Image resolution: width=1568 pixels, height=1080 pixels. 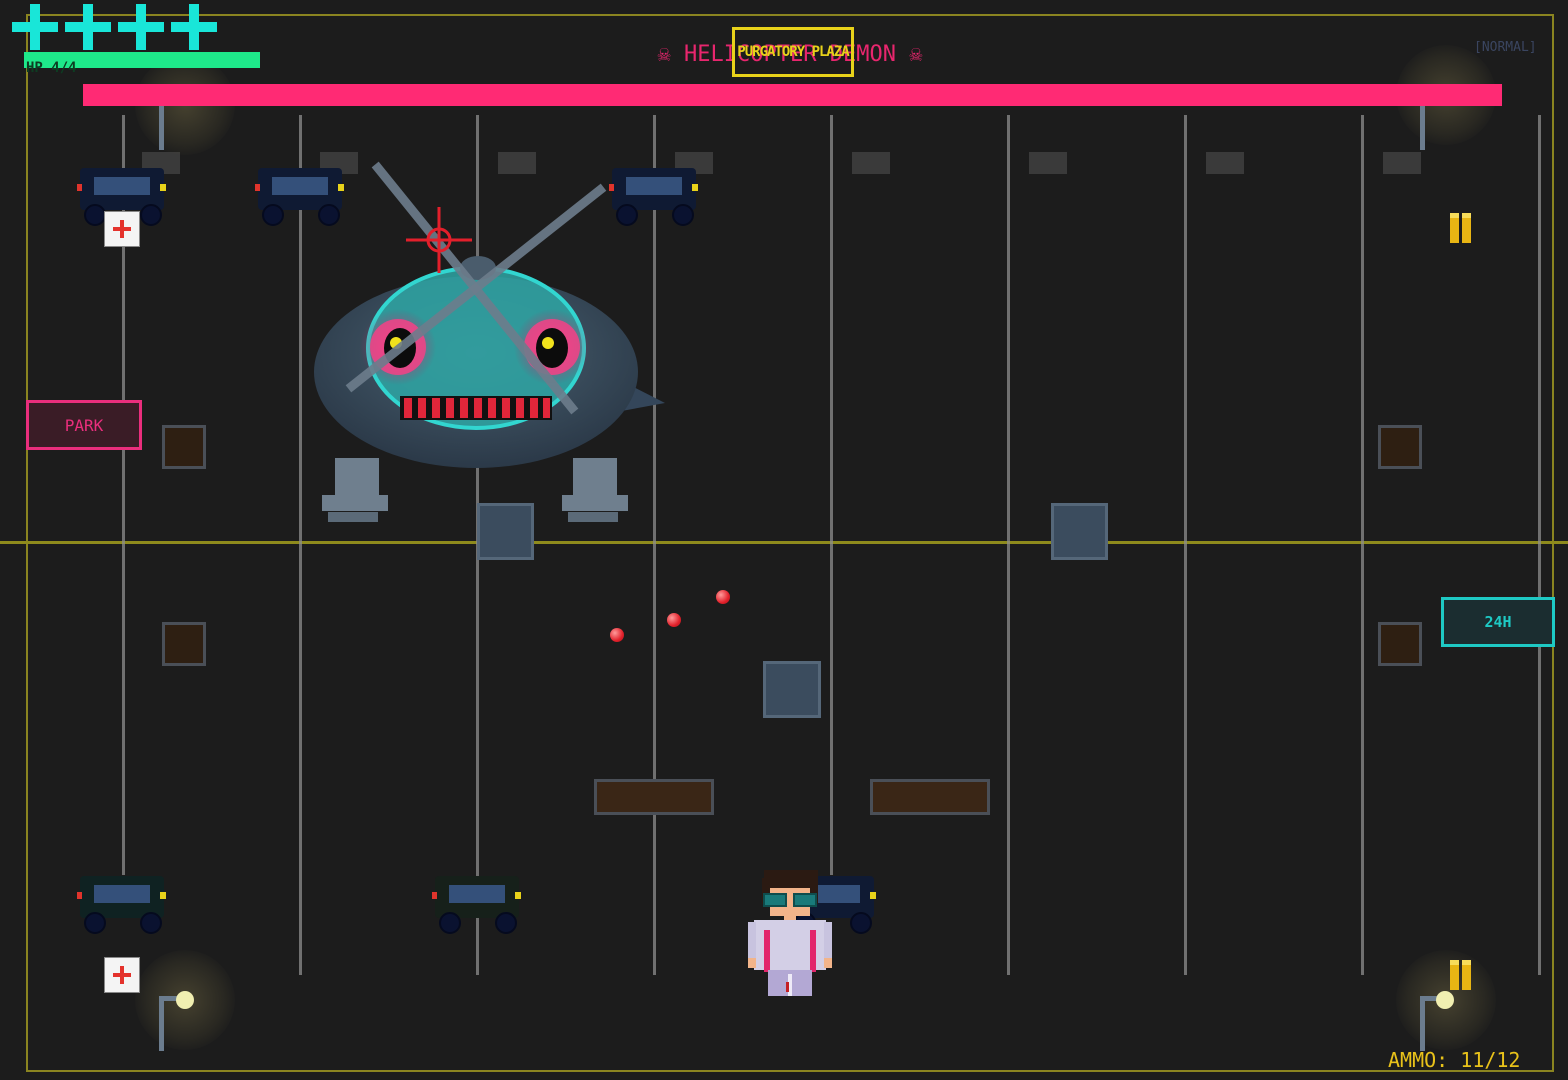 What do you see at coordinates (114, 27) in the screenshot?
I see `lives-display` at bounding box center [114, 27].